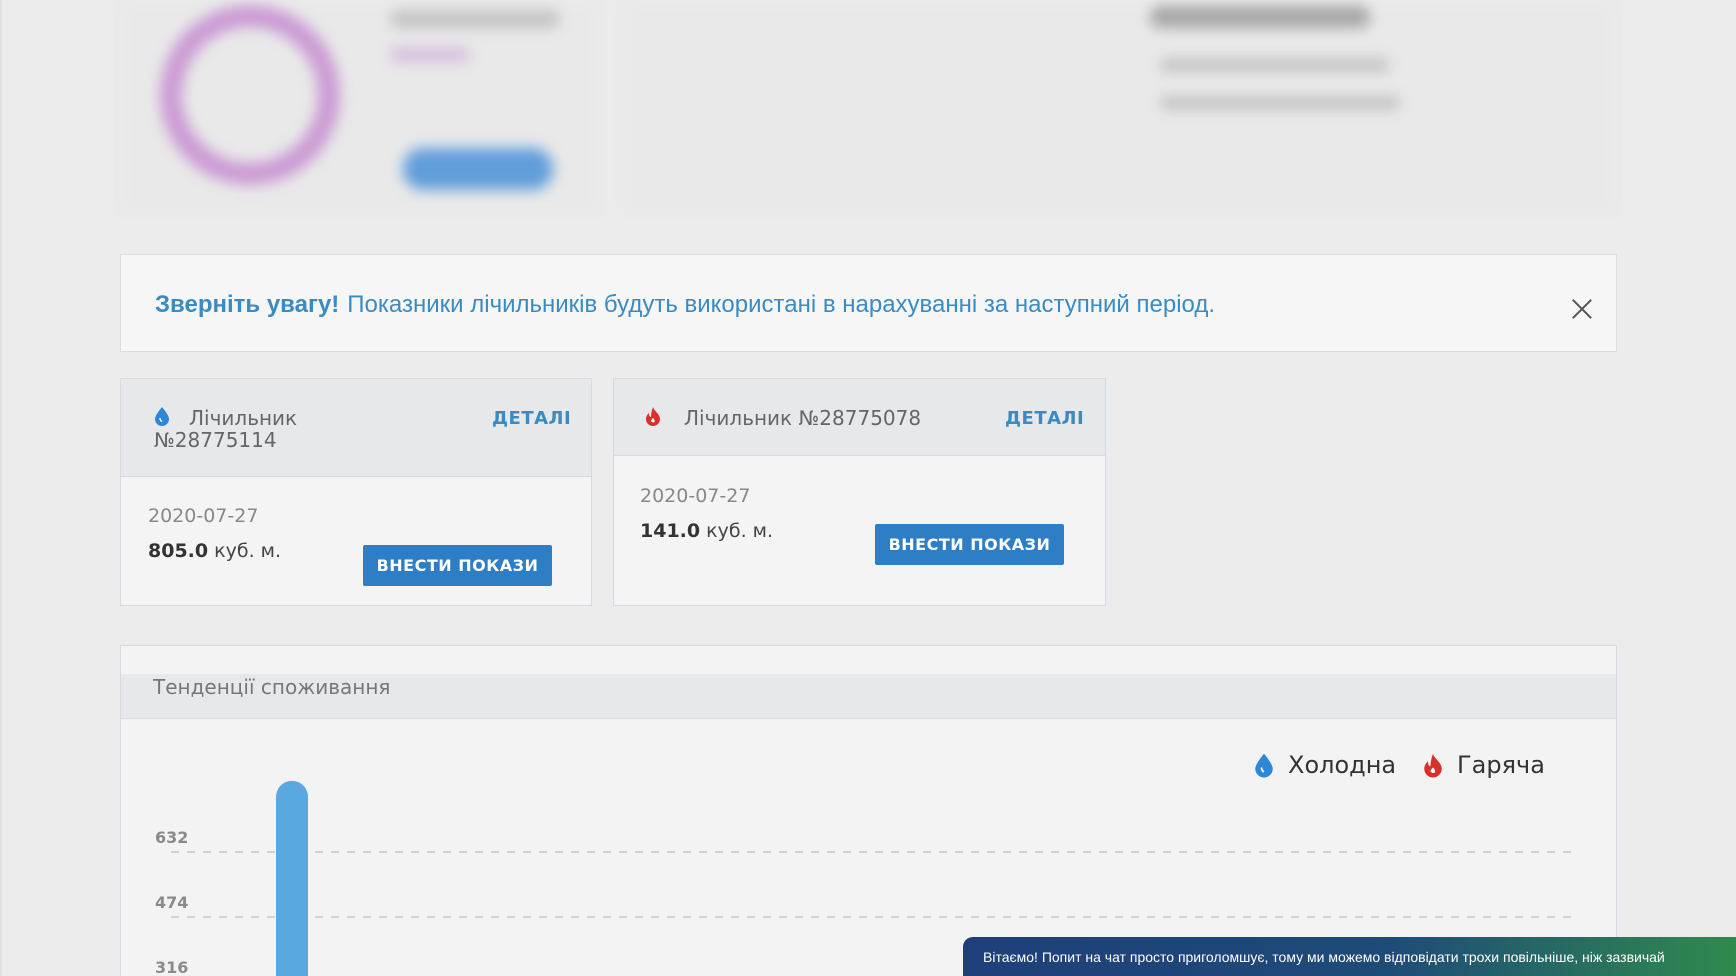 Image resolution: width=1736 pixels, height=976 pixels. What do you see at coordinates (250, 95) in the screenshot?
I see `blurred-donut-chart` at bounding box center [250, 95].